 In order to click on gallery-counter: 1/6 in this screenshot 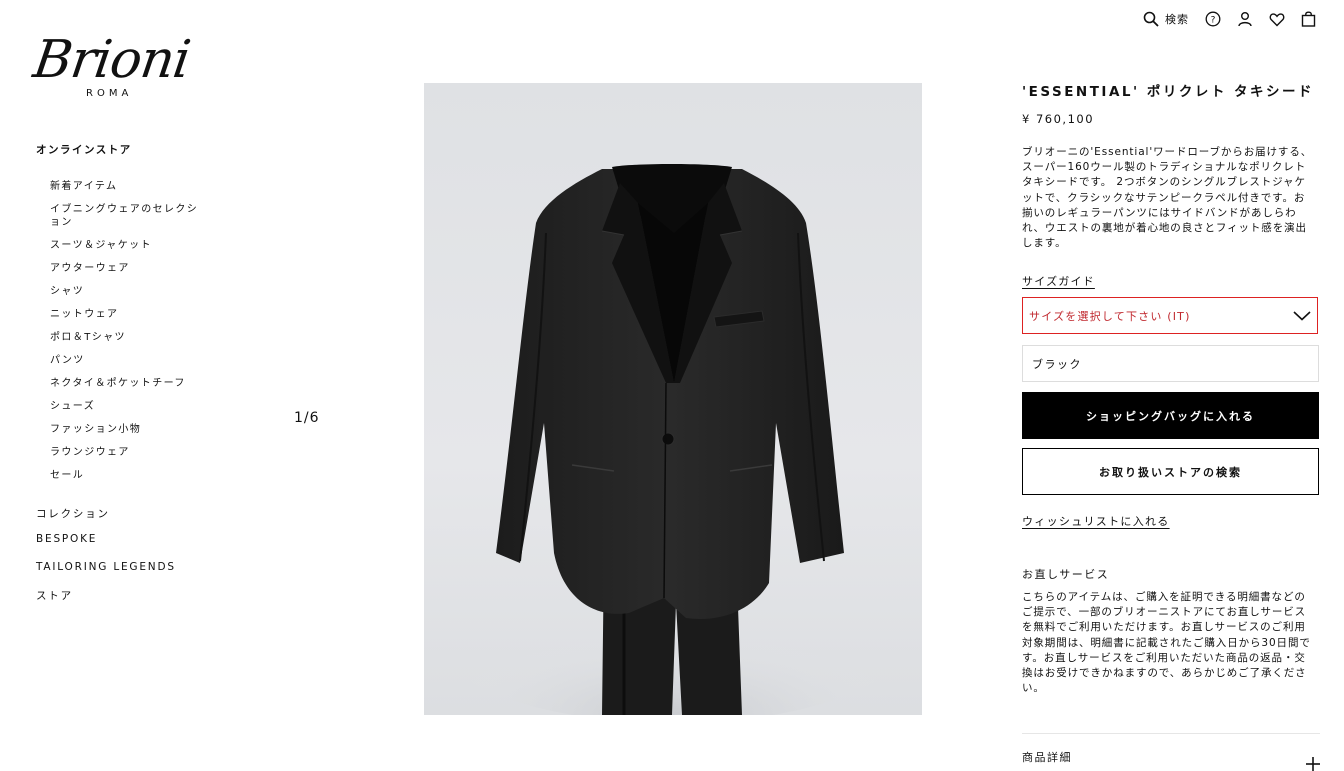, I will do `click(307, 418)`.